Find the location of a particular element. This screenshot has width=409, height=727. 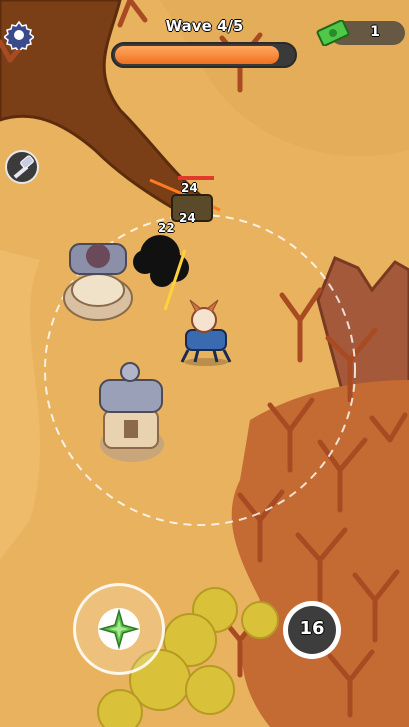

compass-star-icon is located at coordinates (119, 629).